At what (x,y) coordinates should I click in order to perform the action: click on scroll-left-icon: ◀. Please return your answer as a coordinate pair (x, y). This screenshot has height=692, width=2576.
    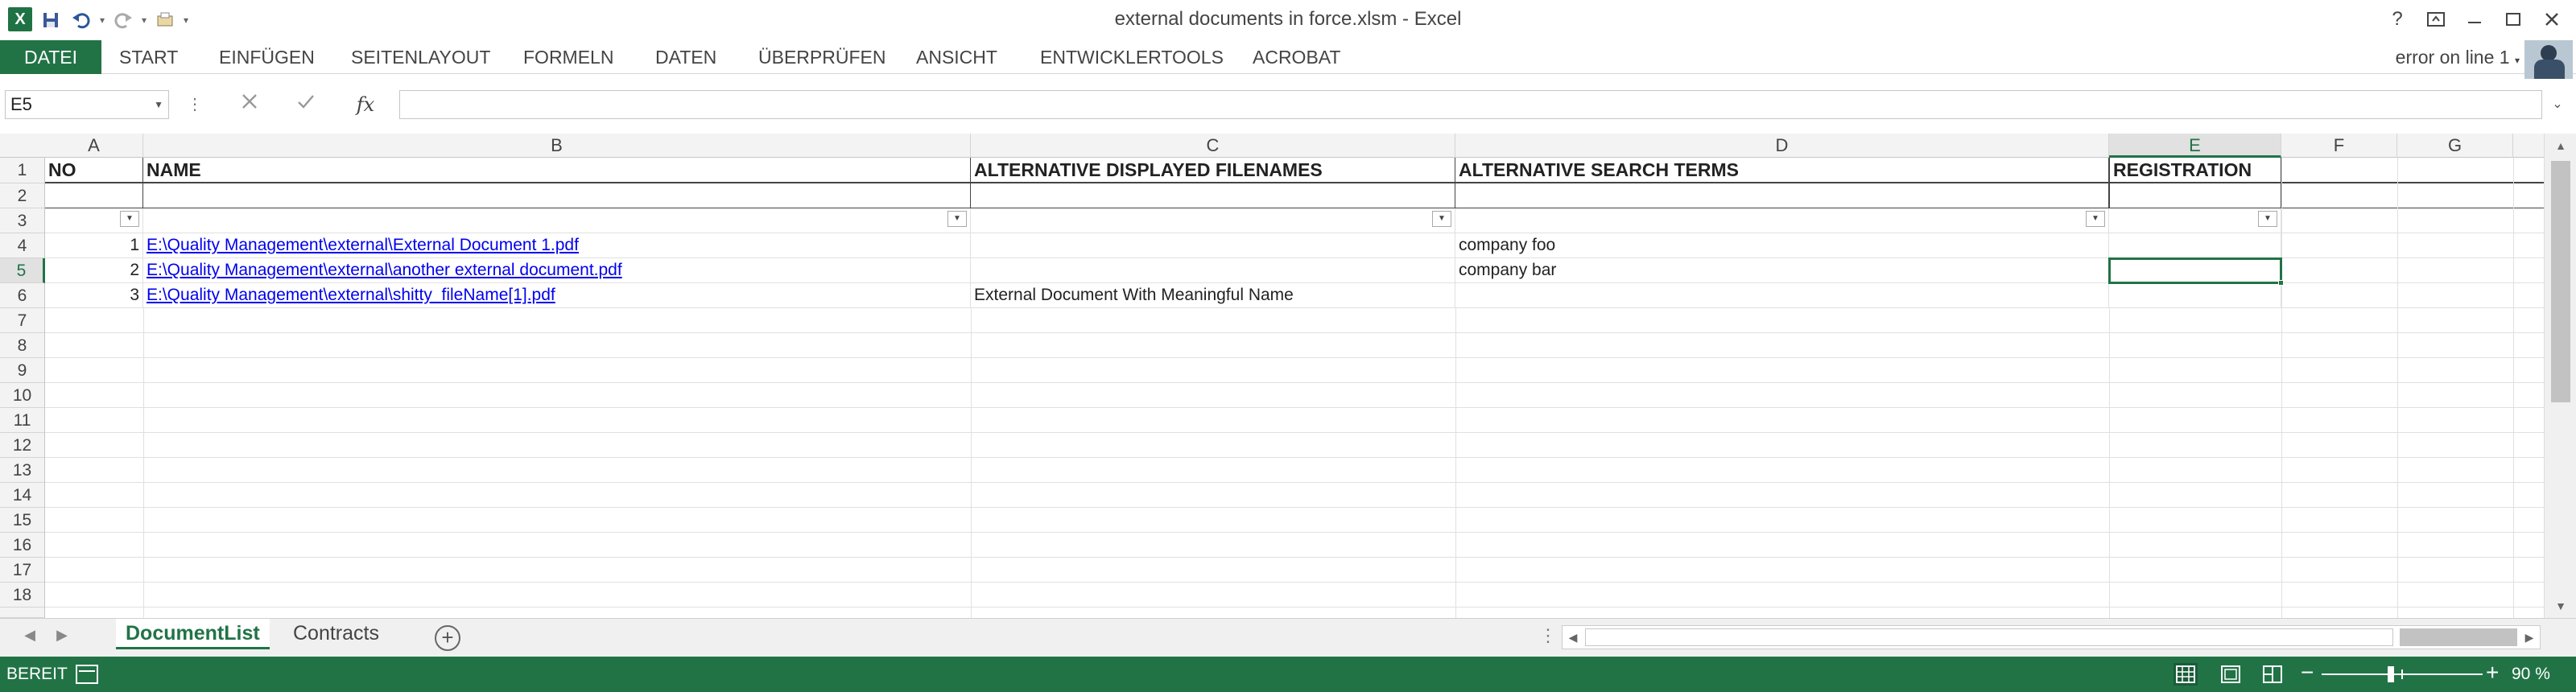
    Looking at the image, I should click on (1573, 637).